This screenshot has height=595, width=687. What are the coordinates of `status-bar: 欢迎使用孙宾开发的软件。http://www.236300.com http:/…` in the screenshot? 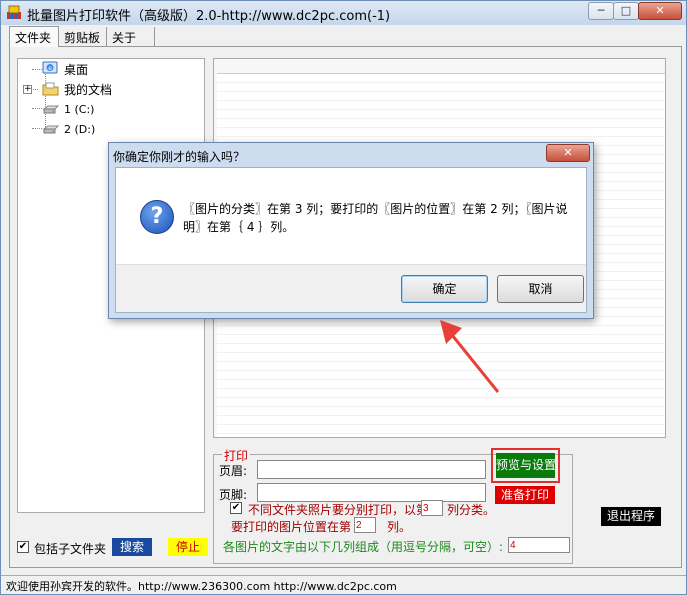 It's located at (343, 584).